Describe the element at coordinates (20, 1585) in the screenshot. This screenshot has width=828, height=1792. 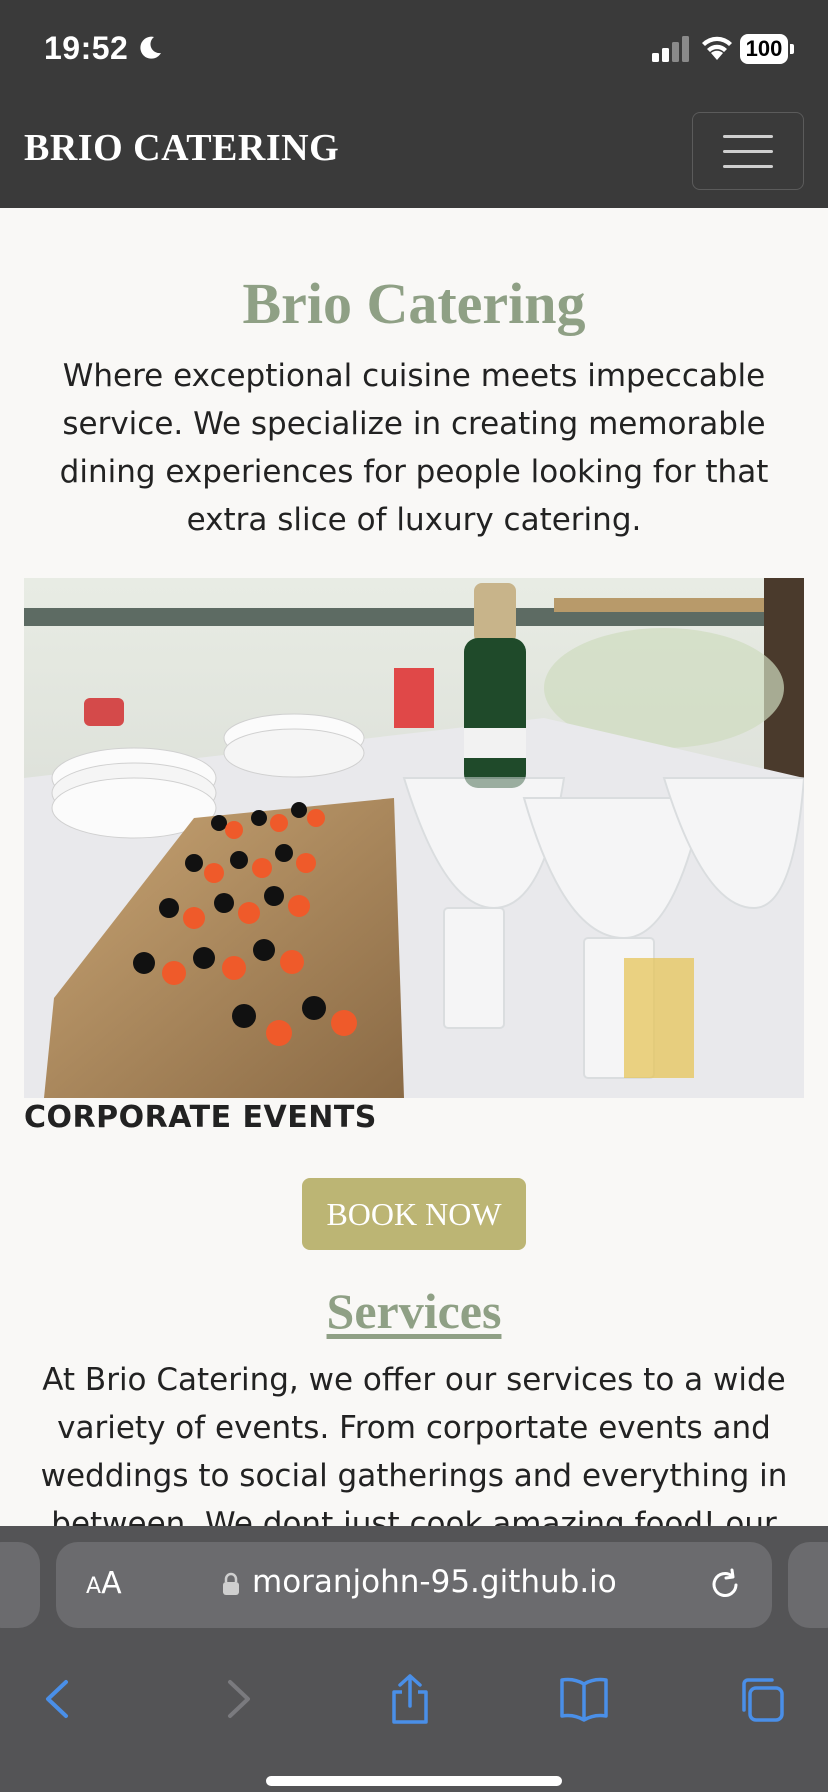
I see `previous-tab-peek` at that location.